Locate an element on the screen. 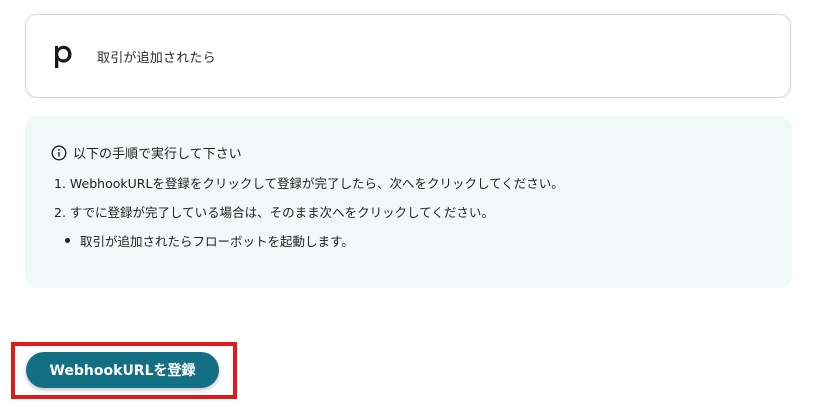 The image size is (814, 405). instruction-bullet-text: 取引が追加されたらフローボットを起動します。 is located at coordinates (217, 241).